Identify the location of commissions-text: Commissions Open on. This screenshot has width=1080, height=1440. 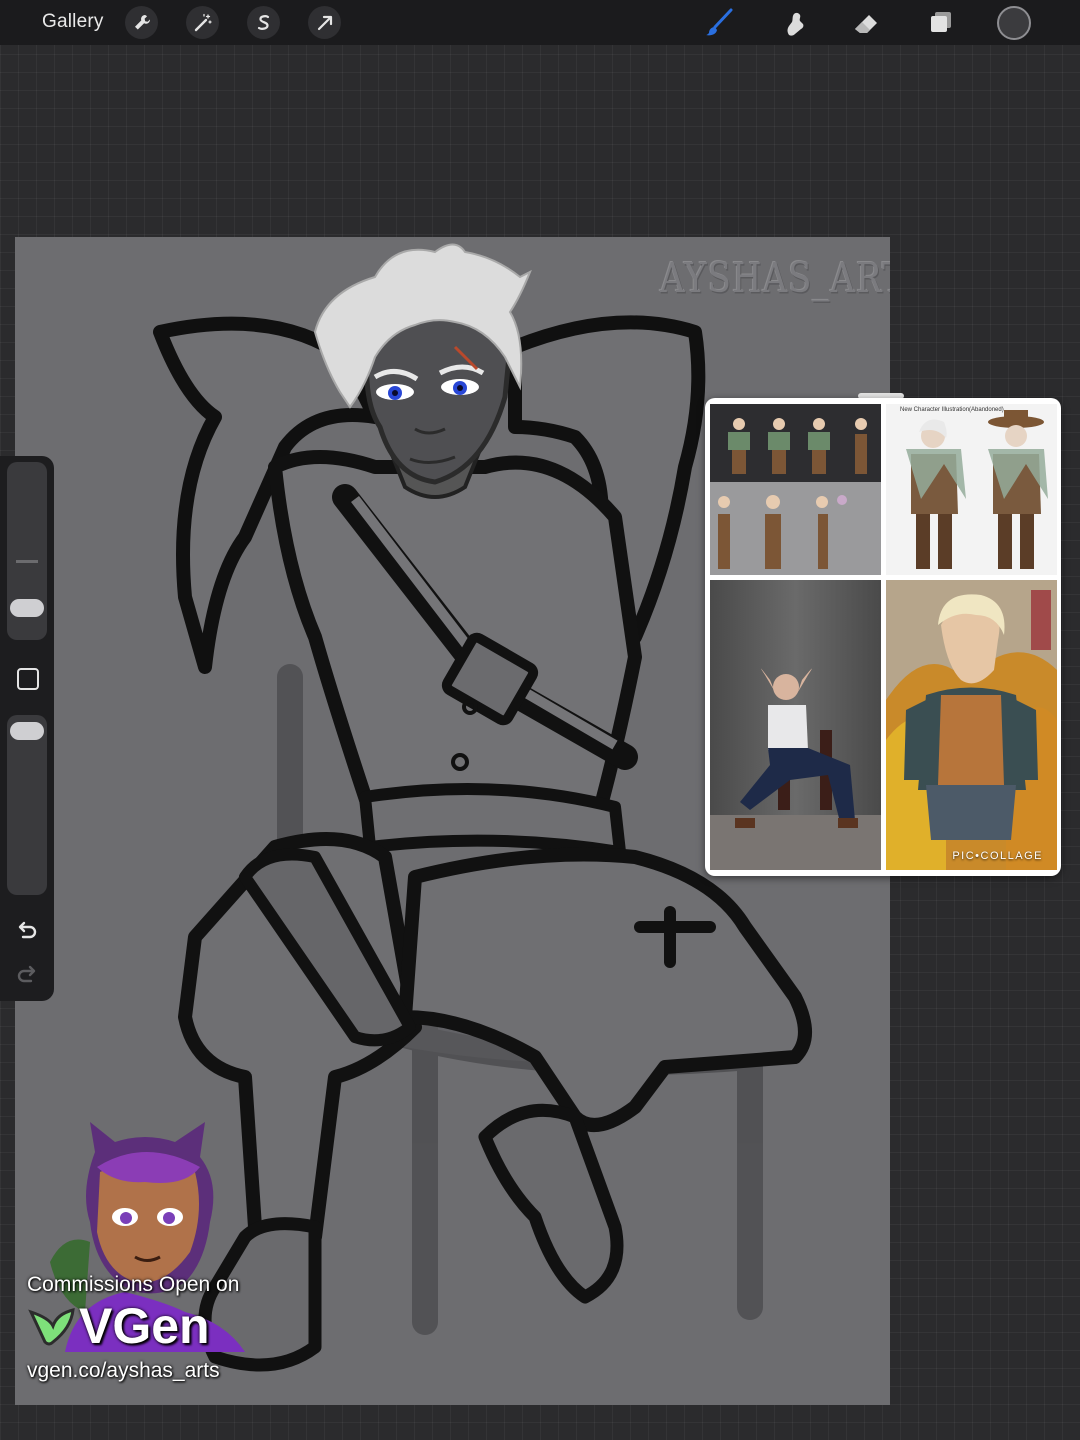
(133, 1284).